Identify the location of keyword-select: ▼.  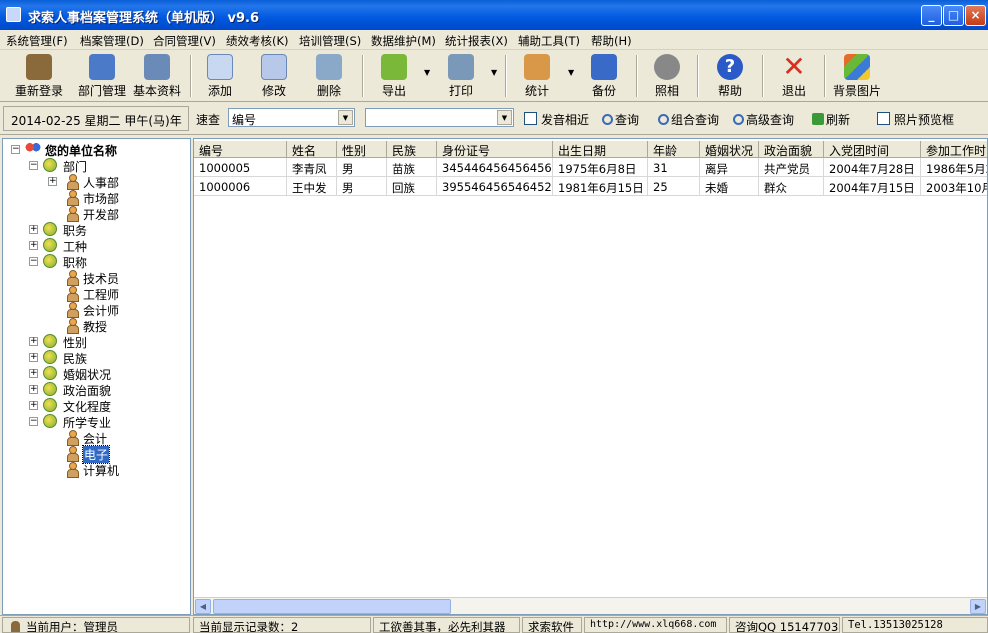
(439, 117).